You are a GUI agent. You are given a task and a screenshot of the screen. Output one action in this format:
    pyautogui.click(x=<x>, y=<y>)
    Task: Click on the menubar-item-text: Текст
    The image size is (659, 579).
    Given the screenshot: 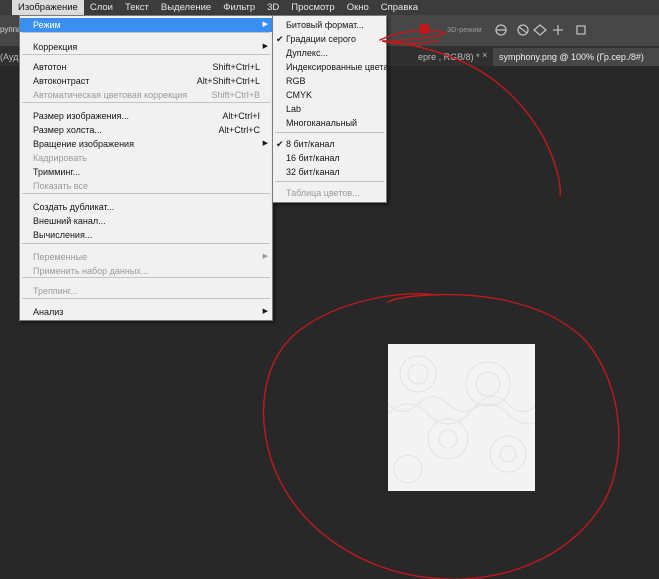 What is the action you would take?
    pyautogui.click(x=137, y=7)
    